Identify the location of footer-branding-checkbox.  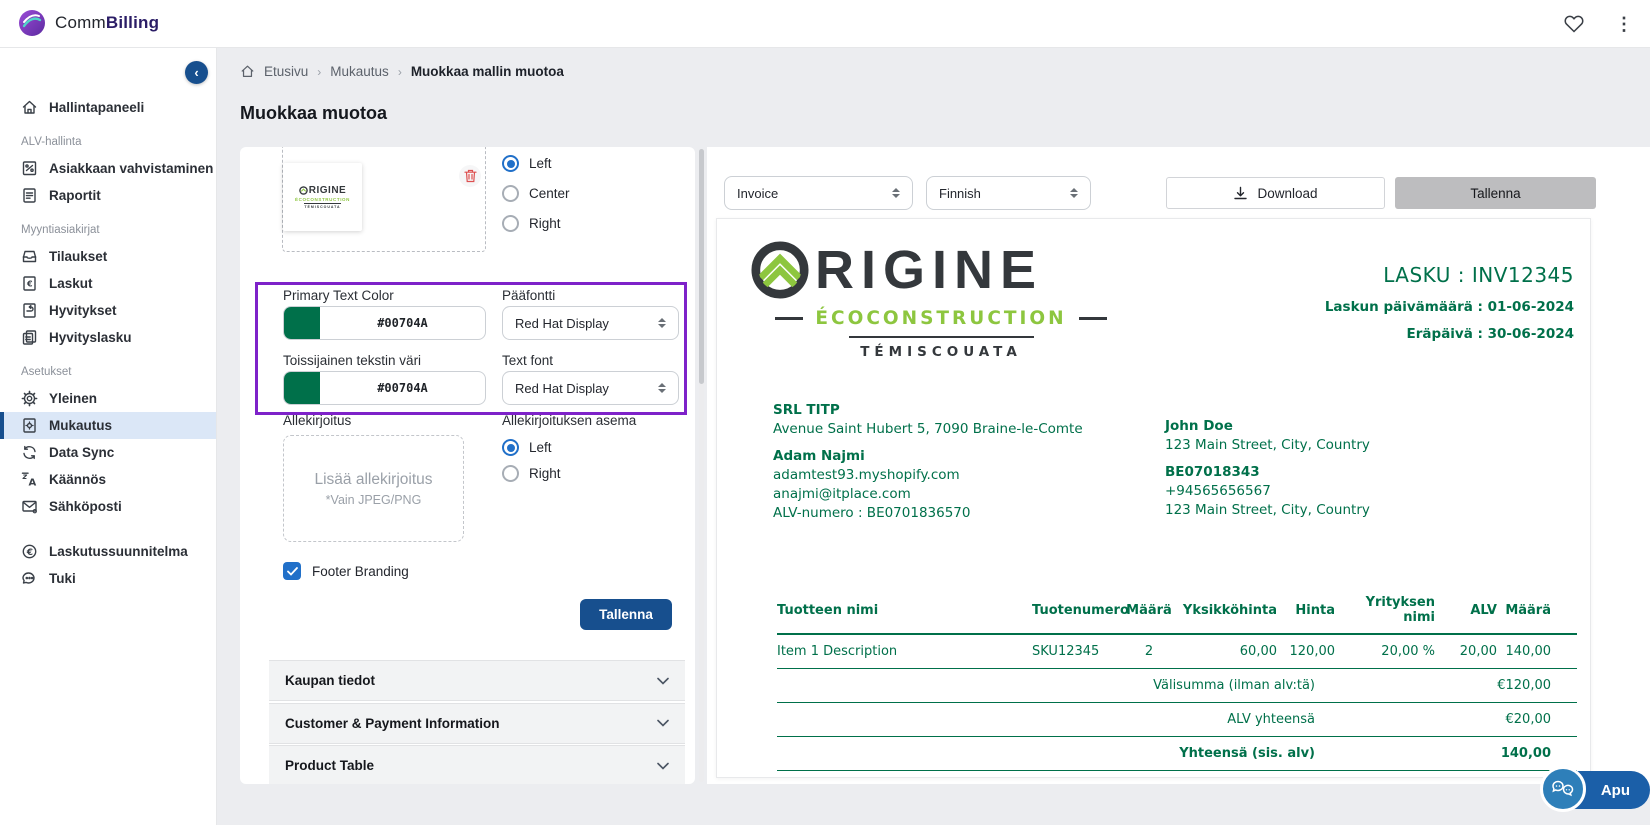
(292, 571).